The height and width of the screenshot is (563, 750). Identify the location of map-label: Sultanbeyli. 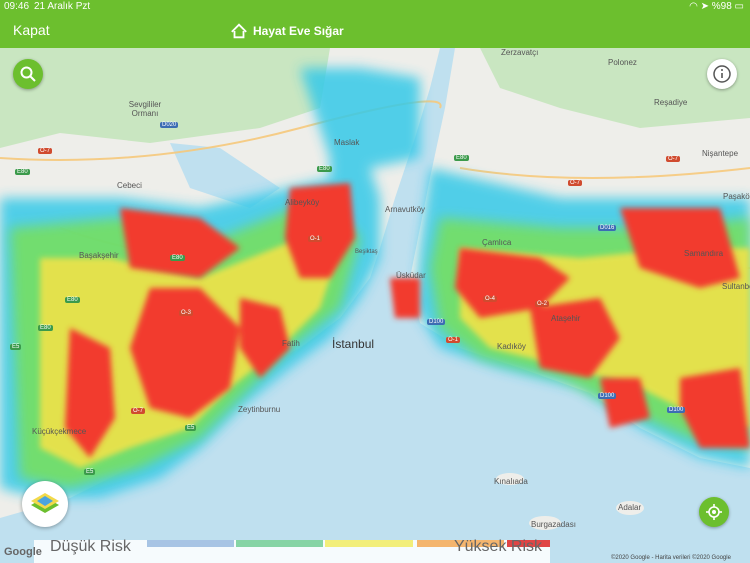
(736, 286).